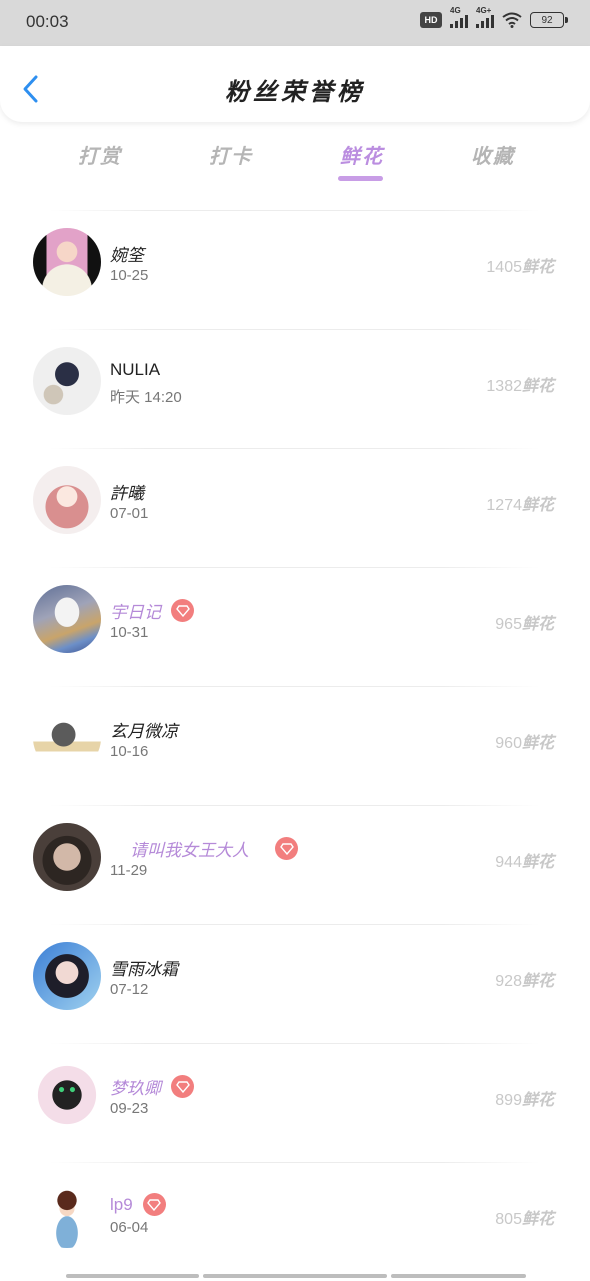 Image resolution: width=590 pixels, height=1281 pixels. Describe the element at coordinates (431, 20) in the screenshot. I see `hd-icon: HD` at that location.